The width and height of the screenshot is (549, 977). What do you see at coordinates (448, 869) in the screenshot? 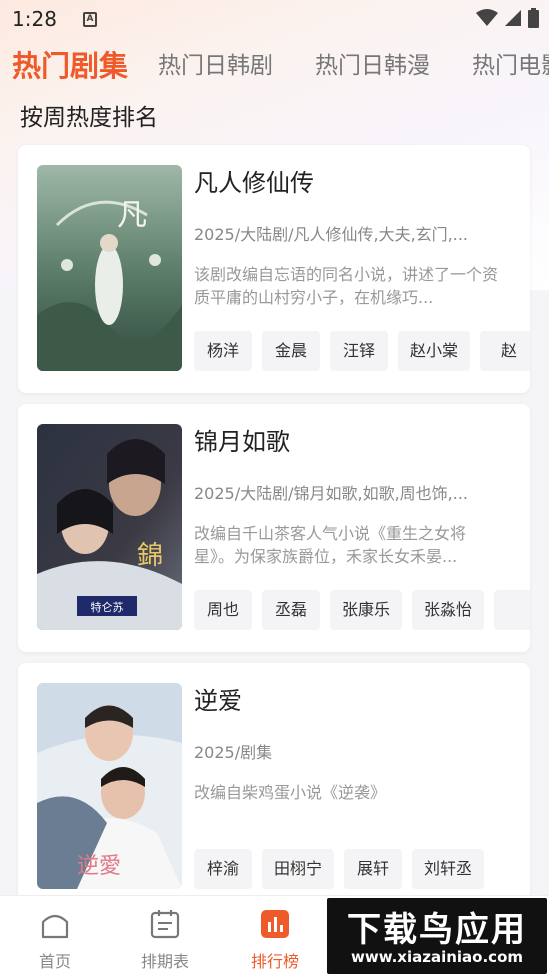
I see `cast-chip: 刘轩丞` at bounding box center [448, 869].